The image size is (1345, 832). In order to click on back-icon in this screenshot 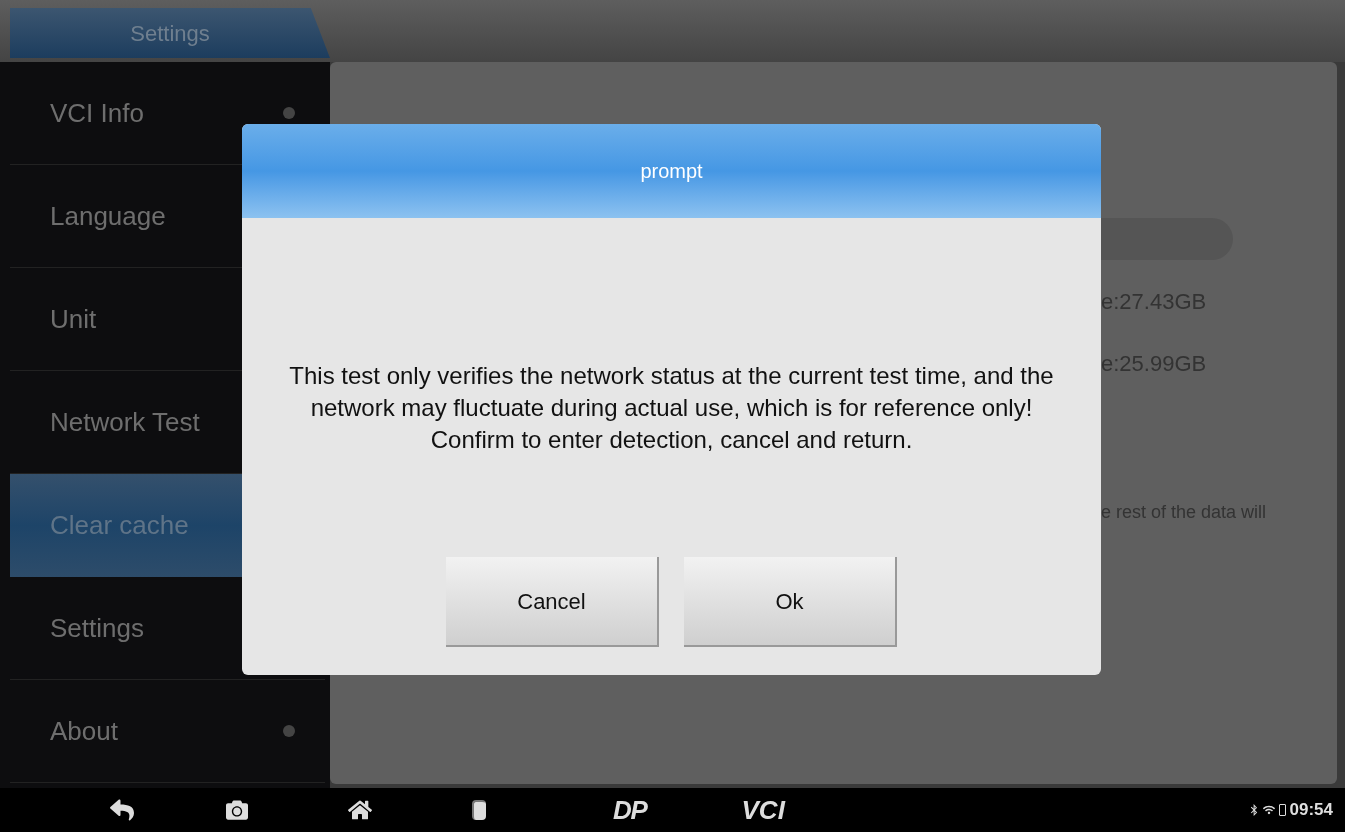, I will do `click(122, 810)`.